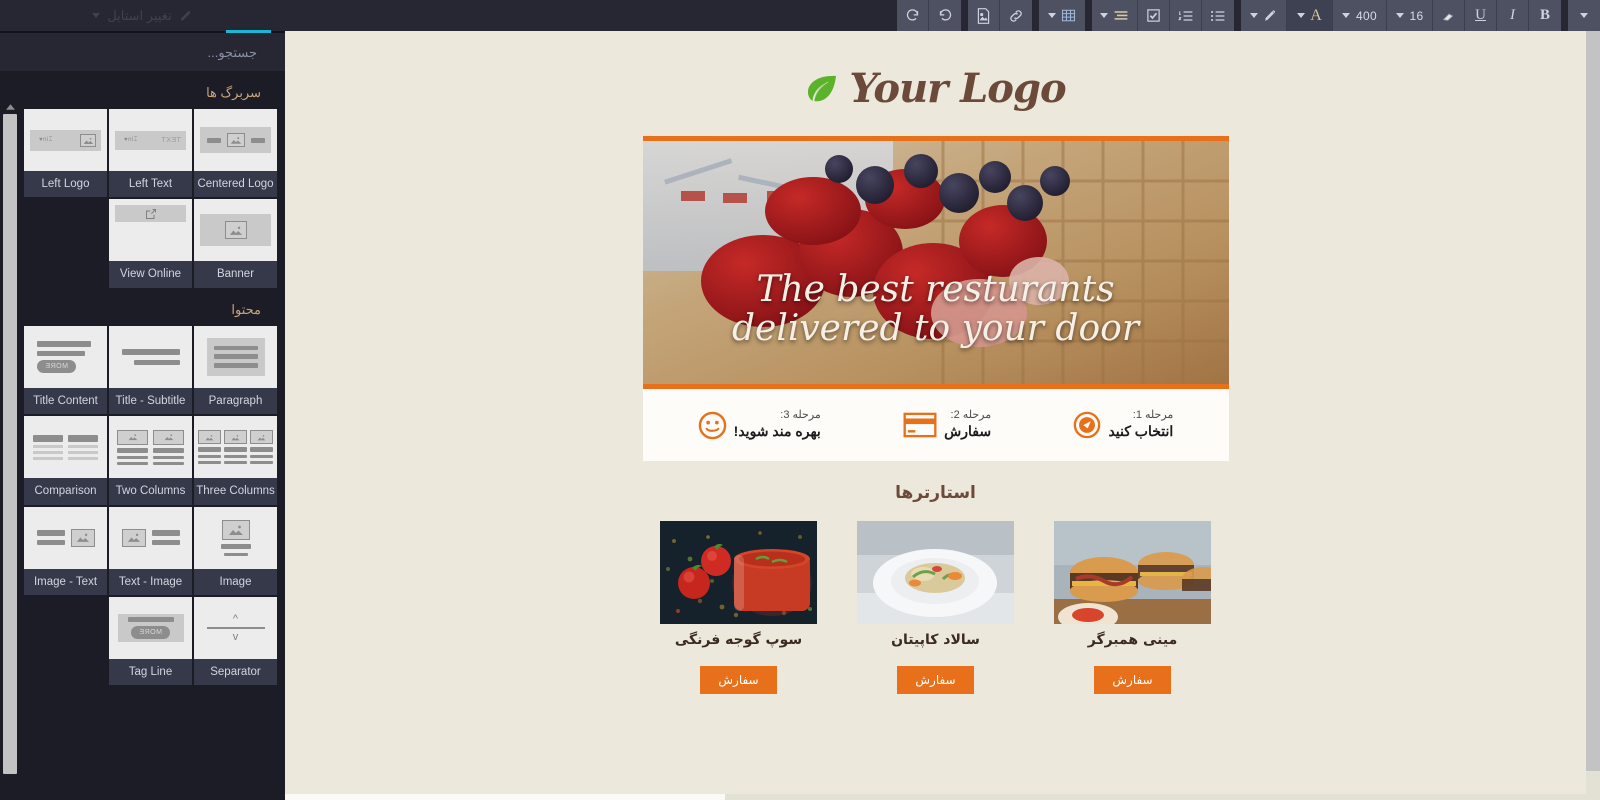 The image size is (1600, 800). Describe the element at coordinates (968, 431) in the screenshot. I see `step-label: سفارش` at that location.